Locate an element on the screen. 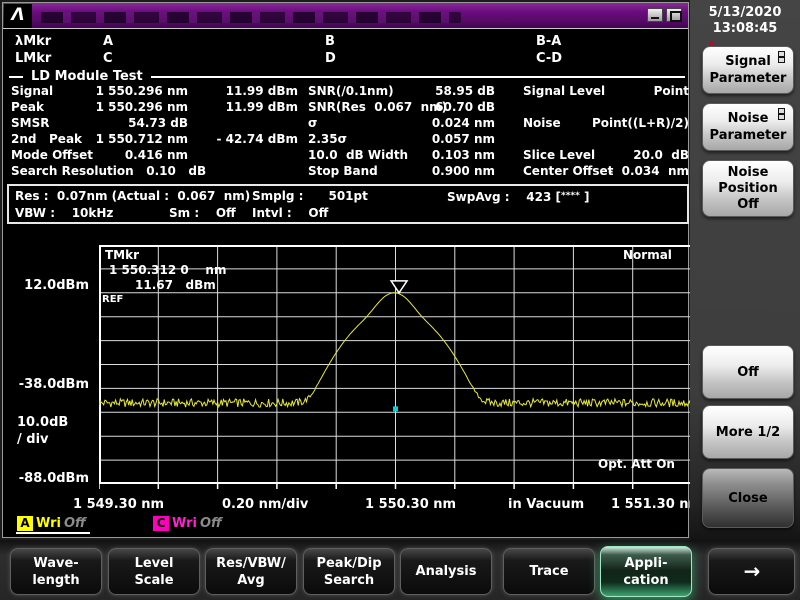 This screenshot has height=600, width=800. result-label: 10.0 dB Width is located at coordinates (358, 155).